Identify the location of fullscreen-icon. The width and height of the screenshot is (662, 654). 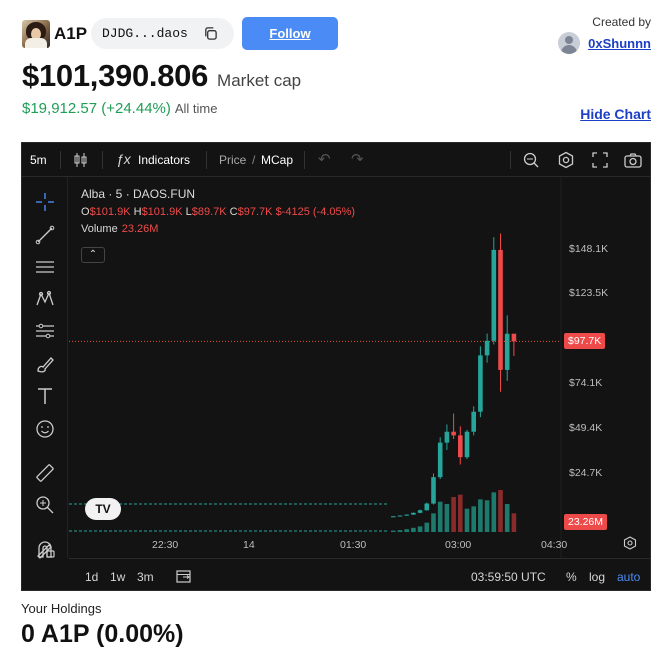
(600, 160).